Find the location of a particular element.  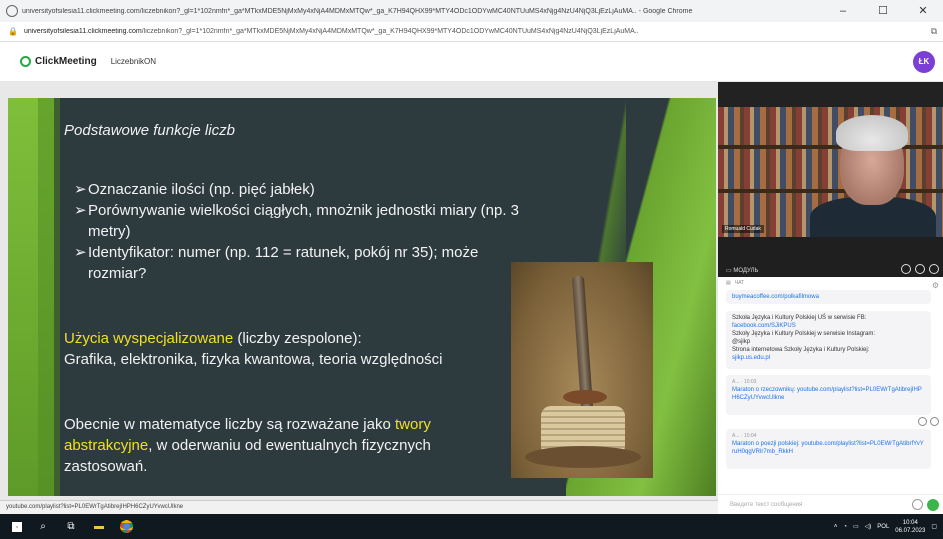

clock: 10:04 06.07.2023 is located at coordinates (910, 527).